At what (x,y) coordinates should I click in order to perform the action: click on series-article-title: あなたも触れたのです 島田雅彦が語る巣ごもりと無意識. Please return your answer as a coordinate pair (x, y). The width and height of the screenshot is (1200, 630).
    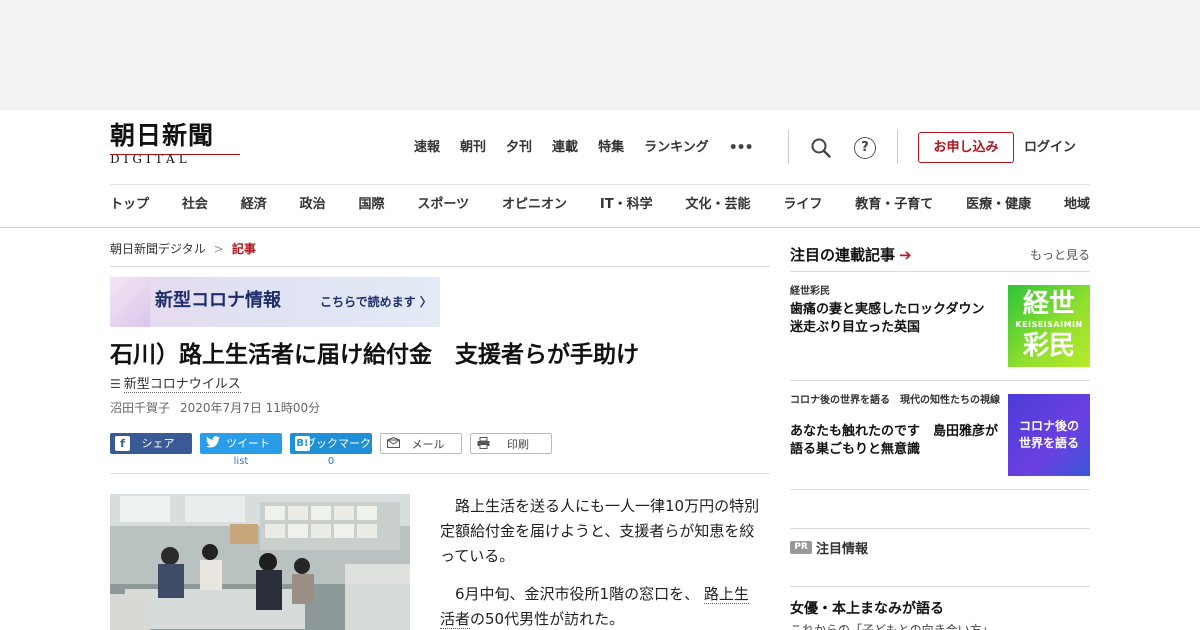
    Looking at the image, I should click on (895, 441).